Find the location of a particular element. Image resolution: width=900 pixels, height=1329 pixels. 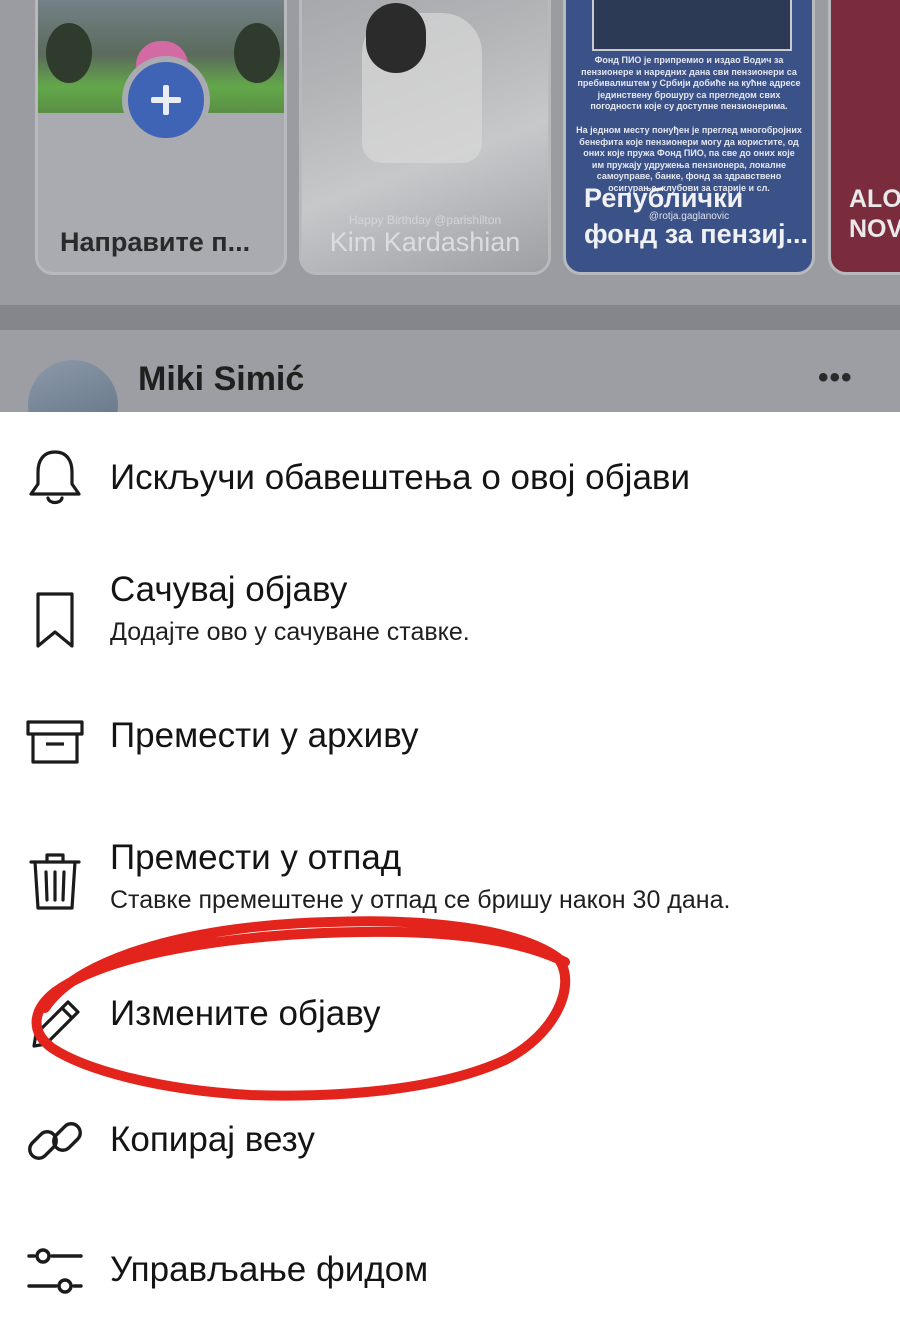

more-options-icon: ••• is located at coordinates (835, 378).